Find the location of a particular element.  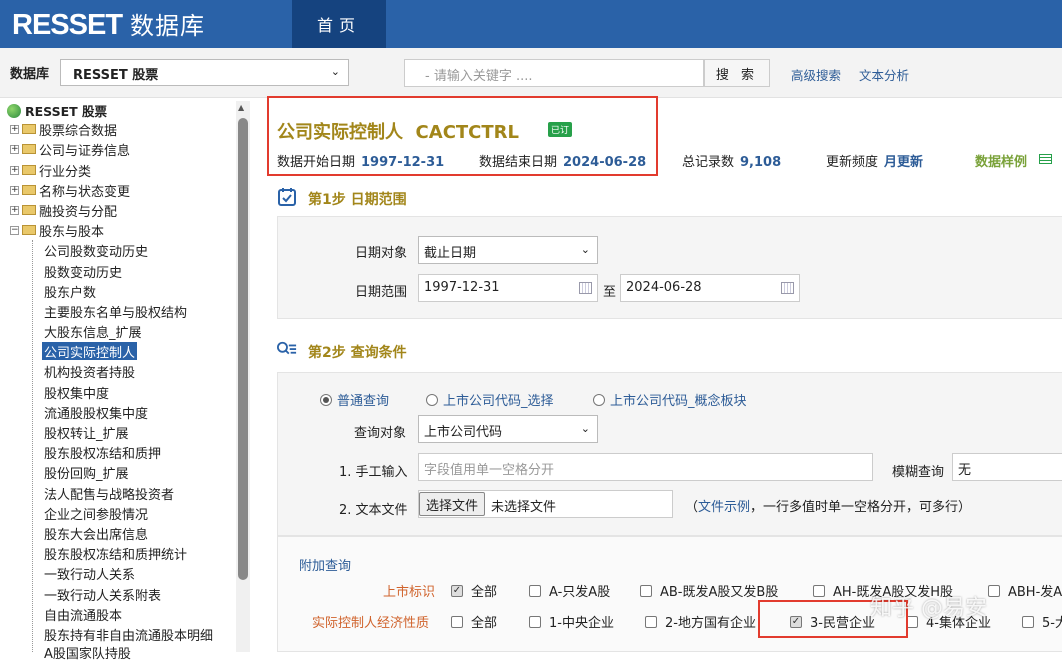

tree-guide-line is located at coordinates (32, 446).